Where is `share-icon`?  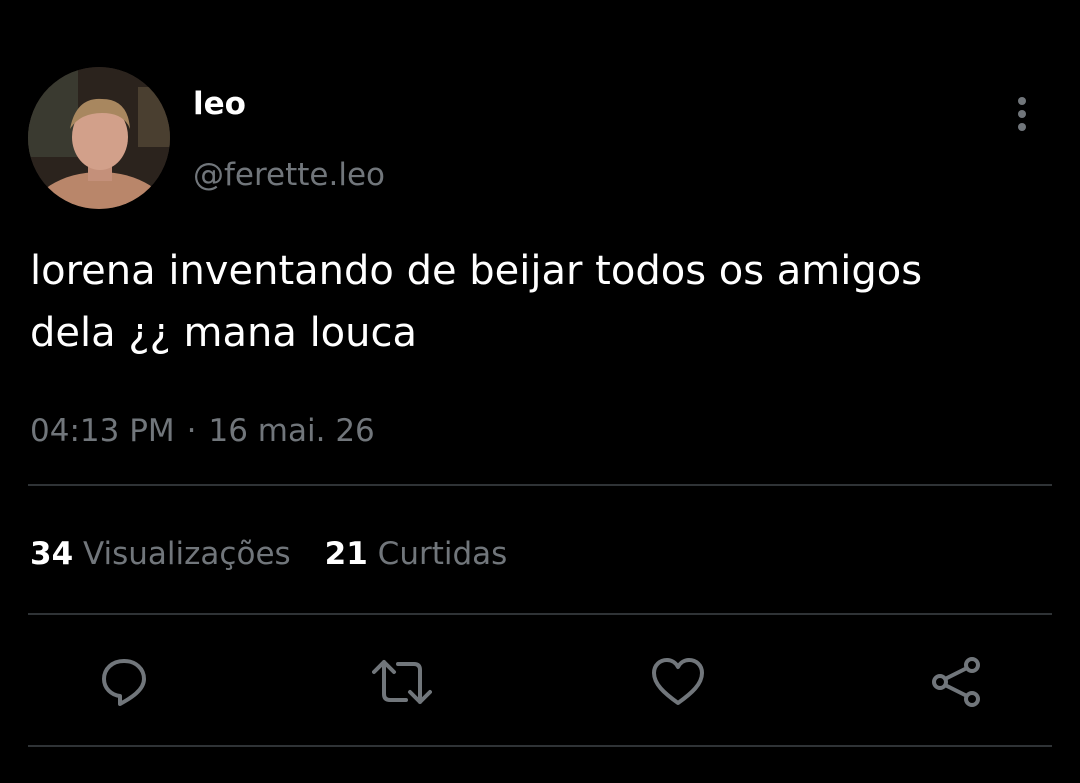 share-icon is located at coordinates (956, 682).